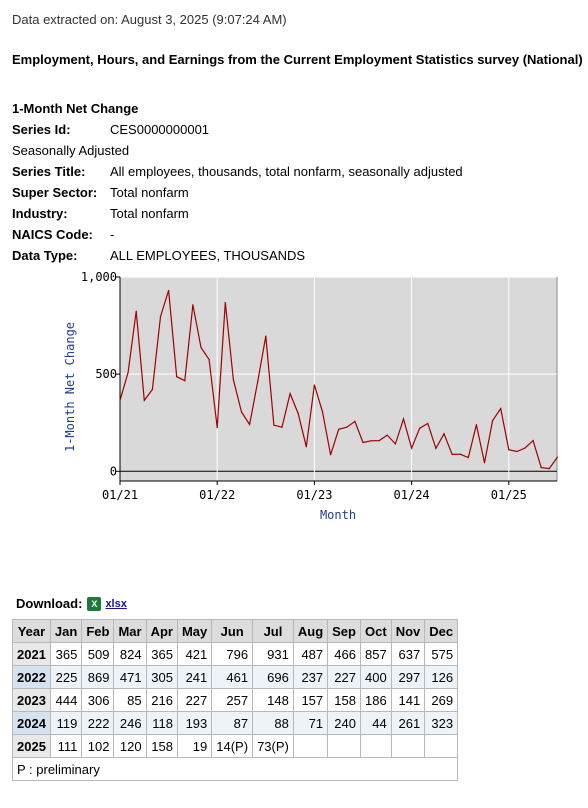 The height and width of the screenshot is (808, 588). I want to click on row-year: 2022, so click(31, 677).